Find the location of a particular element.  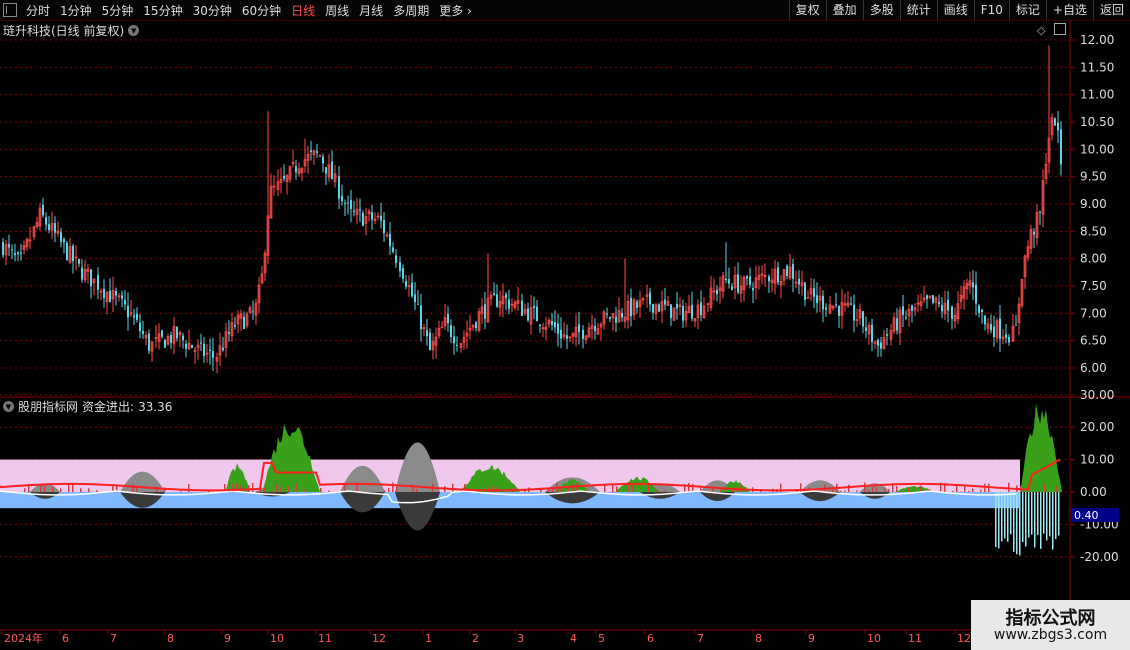

toolbar-button: +自选 is located at coordinates (1069, 10).